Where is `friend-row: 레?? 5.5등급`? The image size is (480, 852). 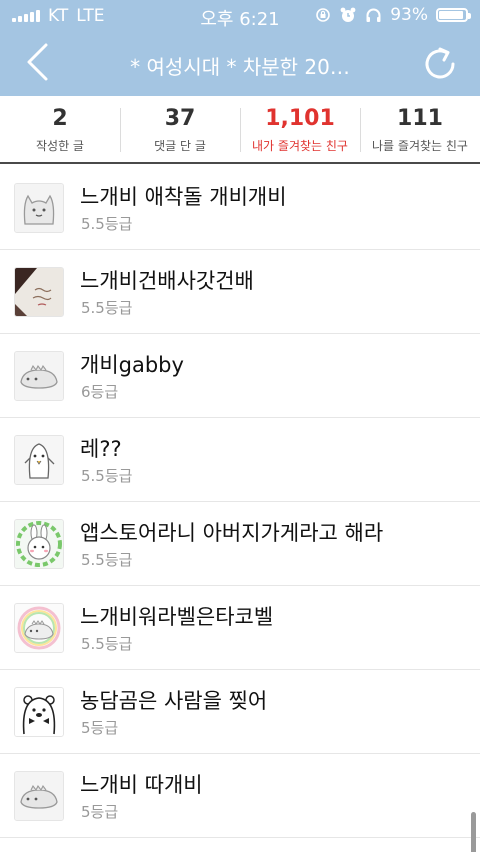 friend-row: 레?? 5.5등급 is located at coordinates (240, 460).